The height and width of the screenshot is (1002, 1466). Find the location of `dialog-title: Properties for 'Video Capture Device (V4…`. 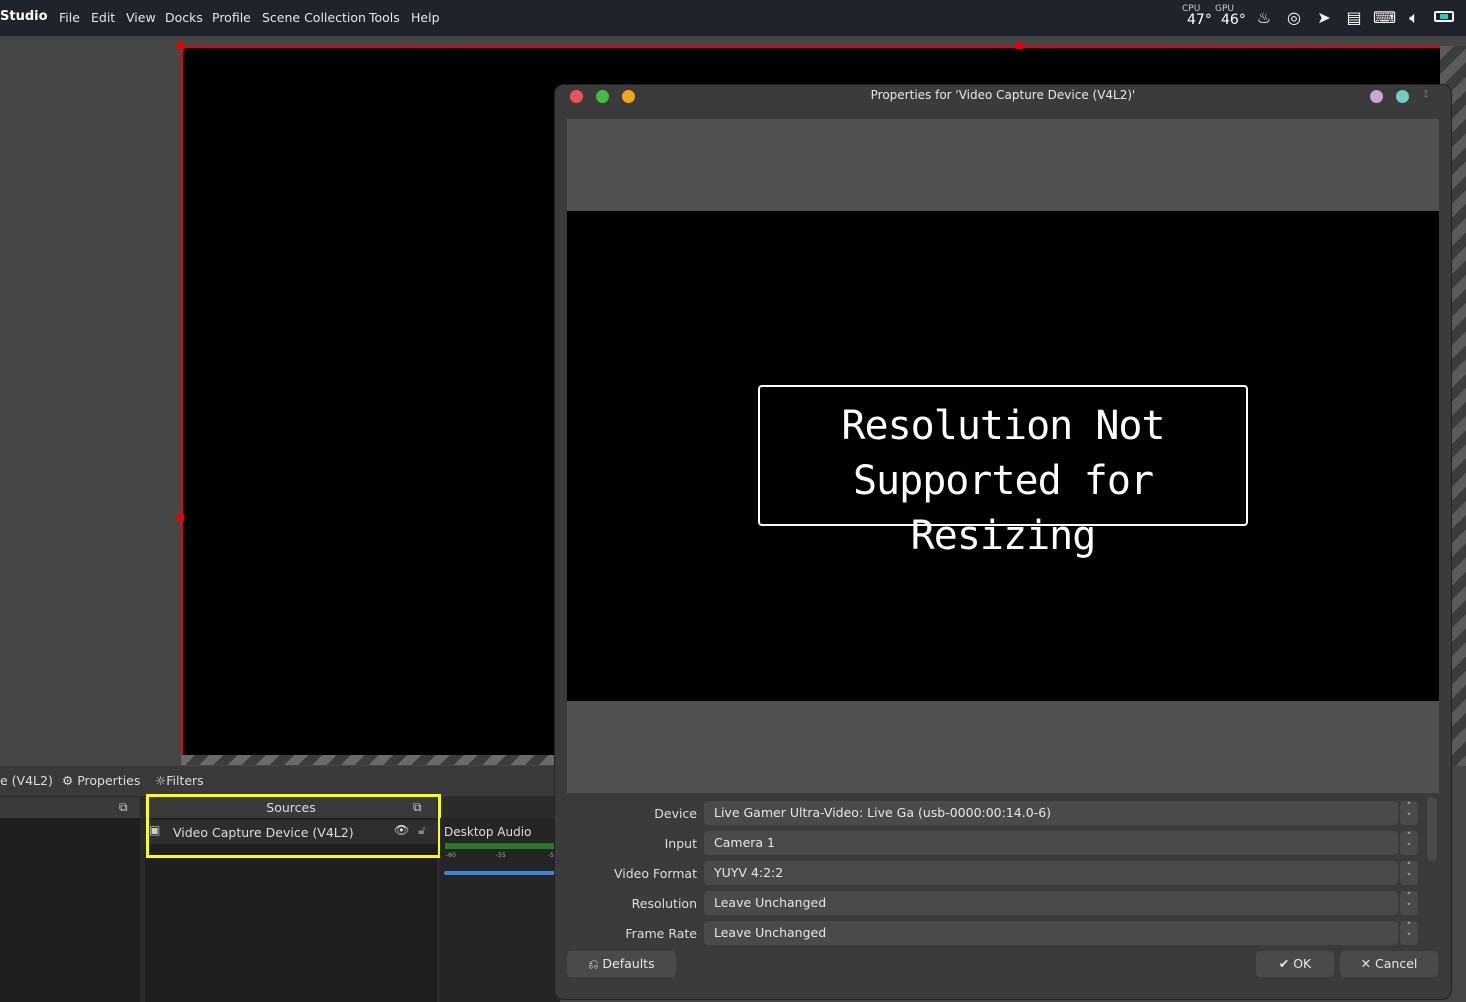

dialog-title: Properties for 'Video Capture Device (V4… is located at coordinates (1003, 95).